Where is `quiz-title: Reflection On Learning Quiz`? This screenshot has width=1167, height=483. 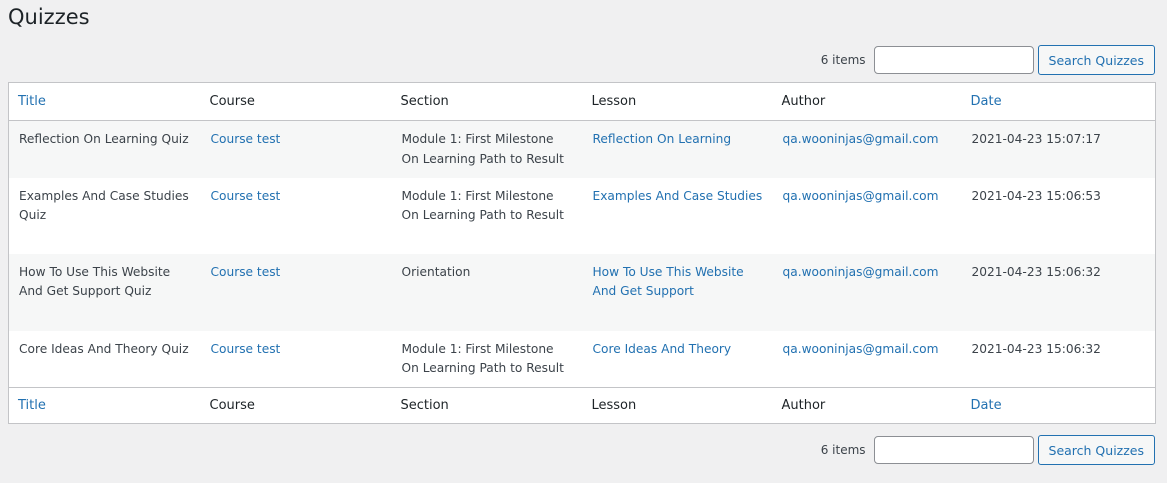
quiz-title: Reflection On Learning Quiz is located at coordinates (104, 139).